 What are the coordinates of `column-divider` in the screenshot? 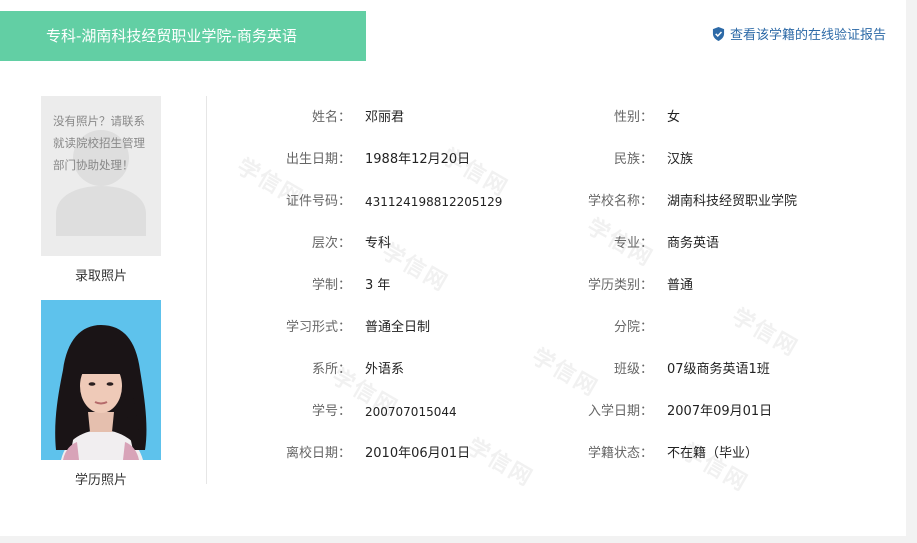 It's located at (206, 290).